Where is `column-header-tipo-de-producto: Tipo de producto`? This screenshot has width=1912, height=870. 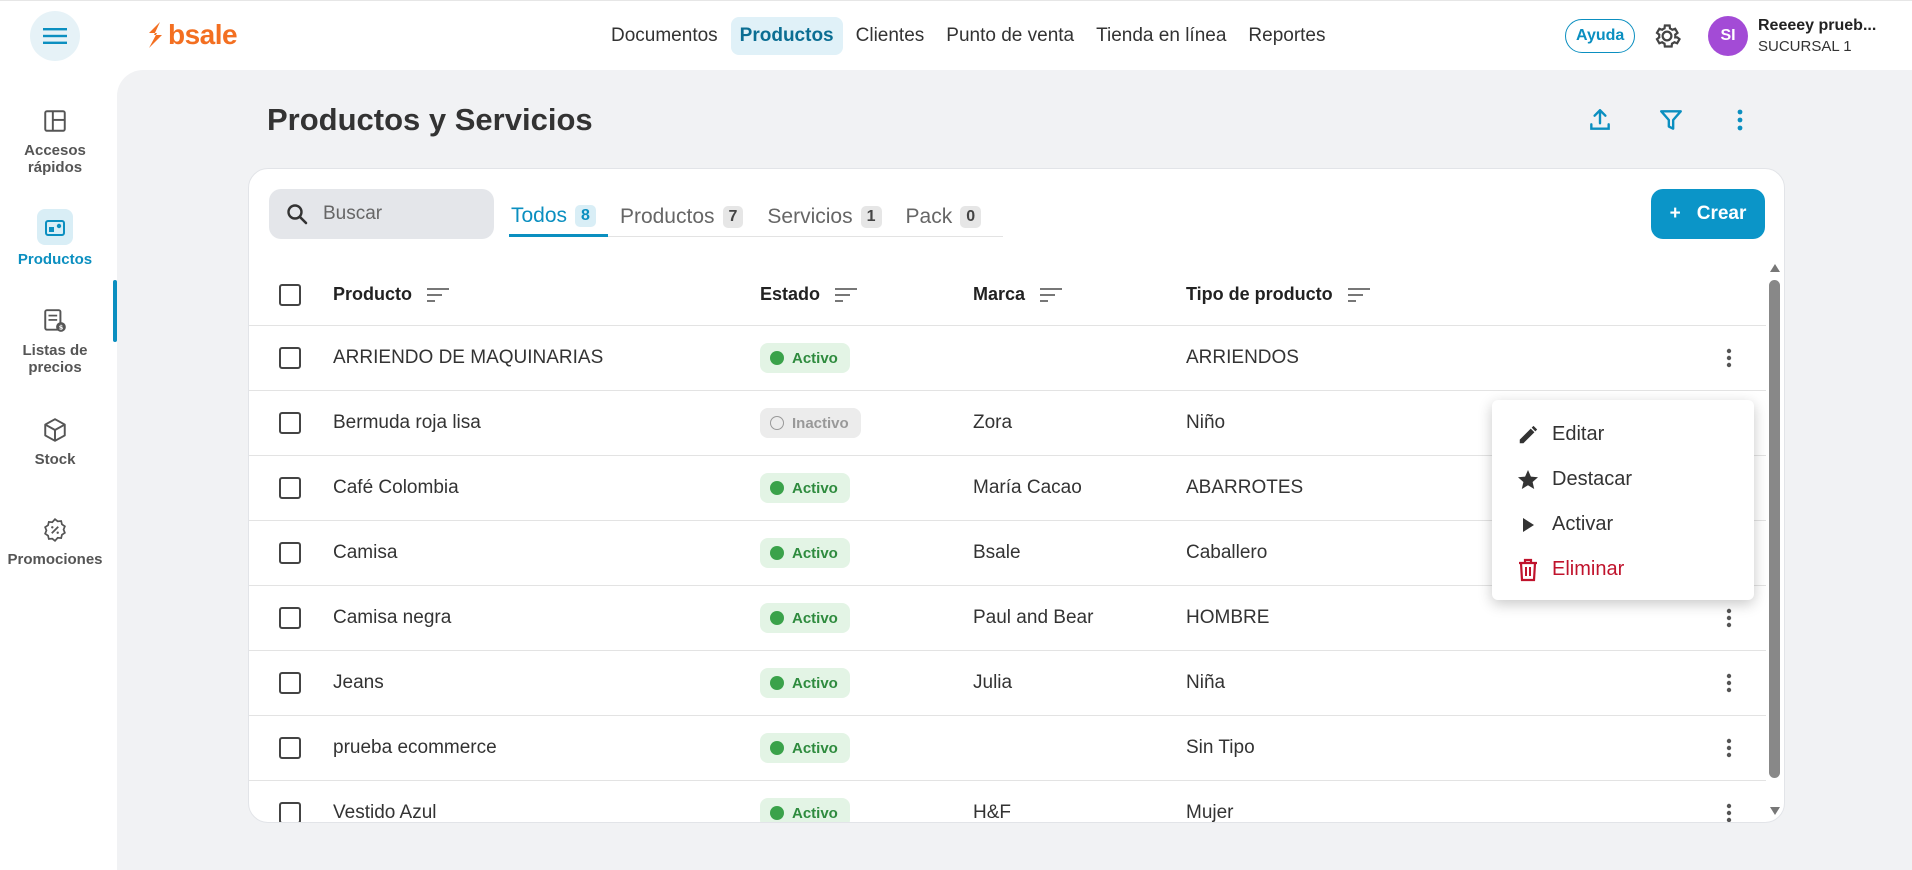 column-header-tipo-de-producto: Tipo de producto is located at coordinates (1278, 294).